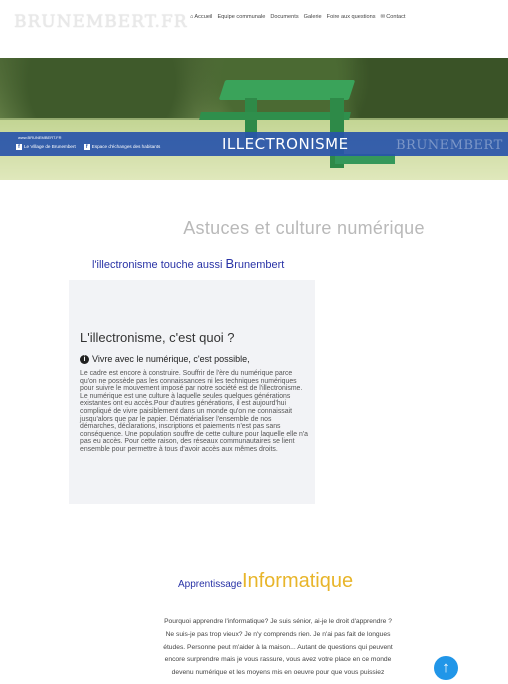 The height and width of the screenshot is (684, 508). Describe the element at coordinates (285, 144) in the screenshot. I see `hero-title: ILLECTRONISME` at that location.